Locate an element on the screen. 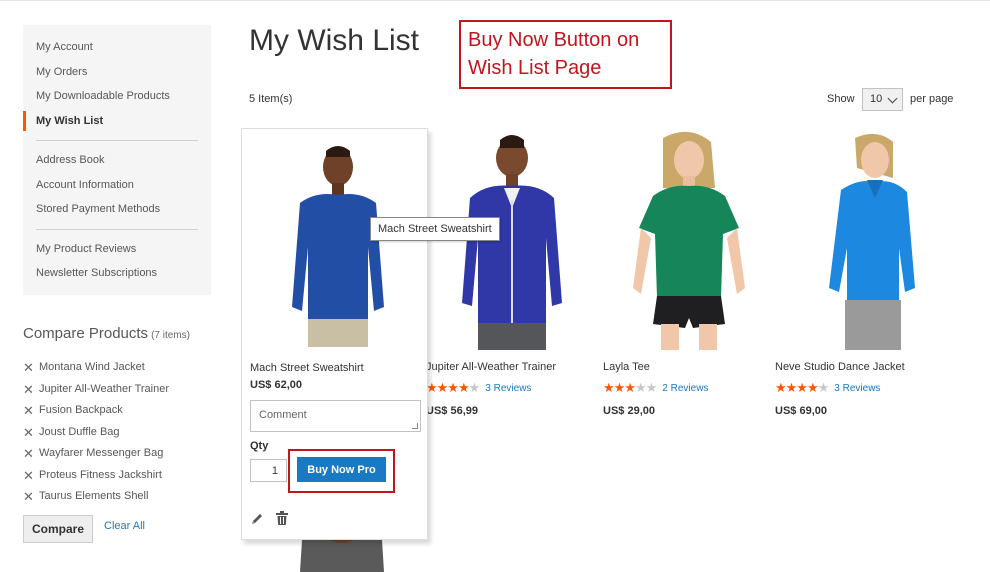 Image resolution: width=990 pixels, height=572 pixels. page-title: My Wish List is located at coordinates (334, 40).